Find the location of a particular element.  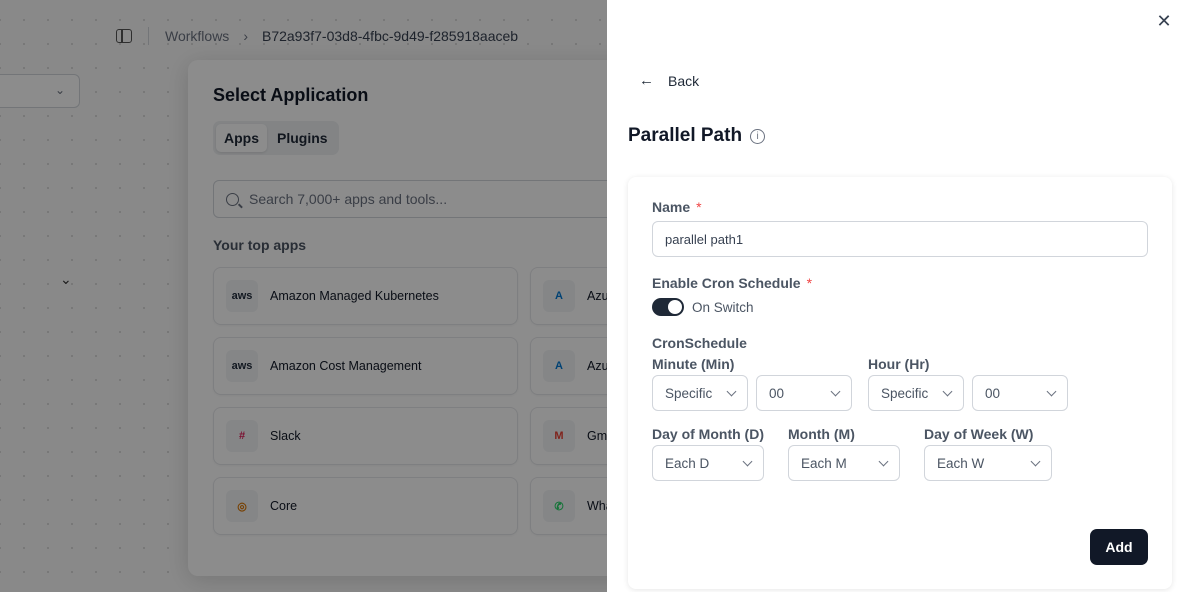

back-label: Back is located at coordinates (684, 80).